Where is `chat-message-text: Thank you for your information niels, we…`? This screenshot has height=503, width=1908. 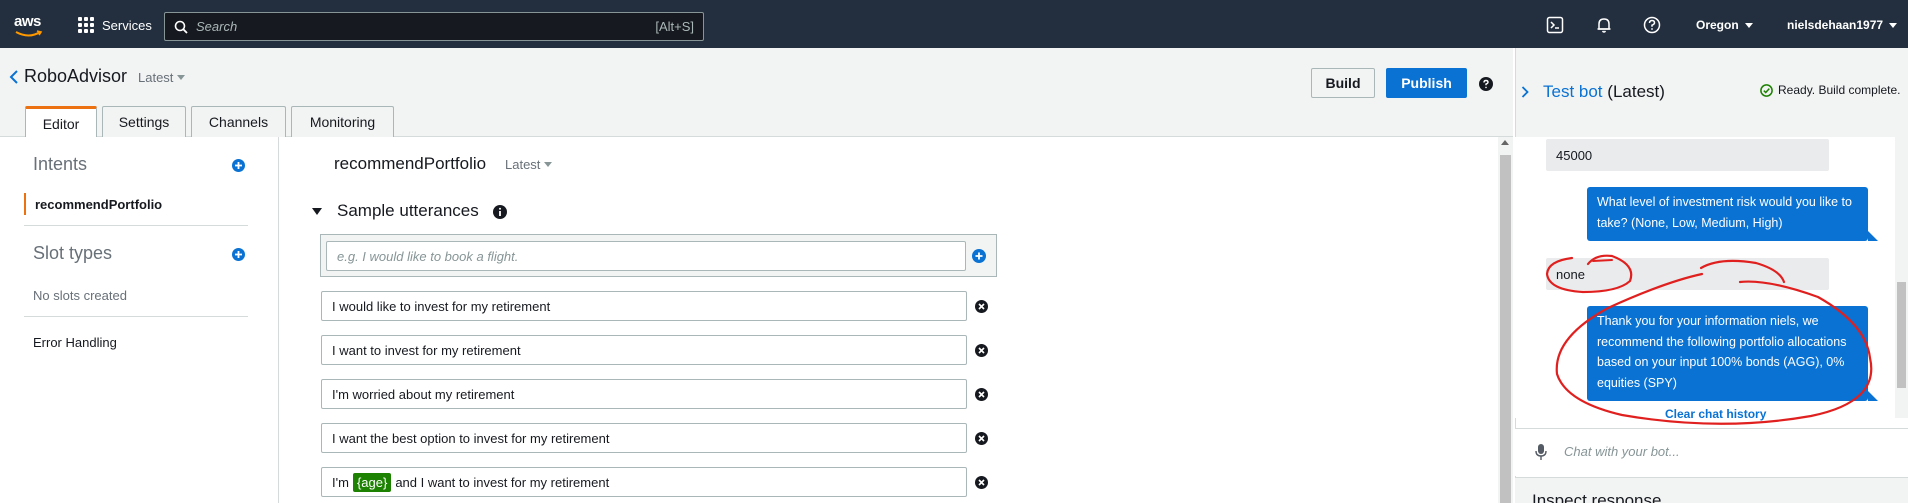
chat-message-text: Thank you for your information niels, we… is located at coordinates (1722, 352).